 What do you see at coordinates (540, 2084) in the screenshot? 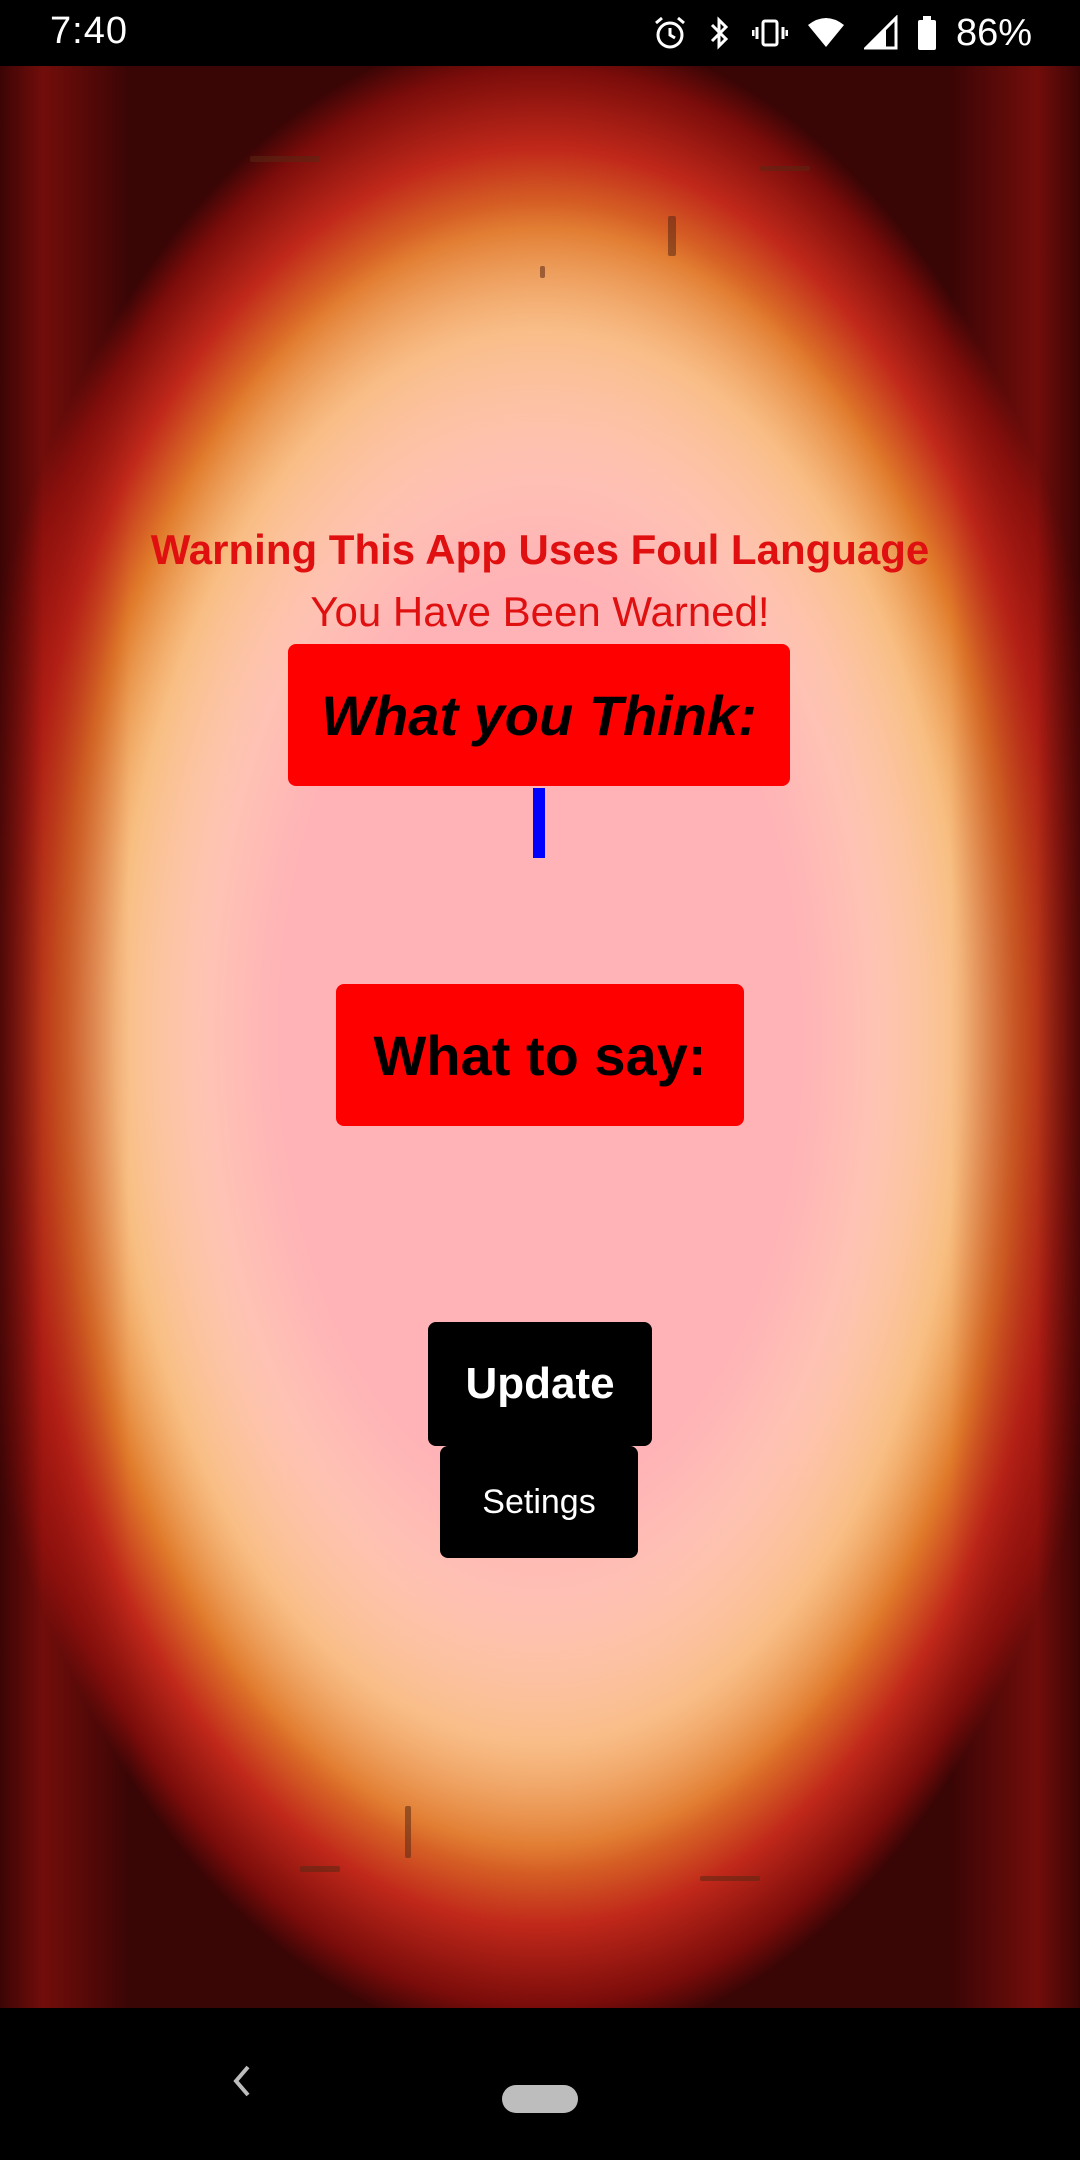
I see `navigation-bar` at bounding box center [540, 2084].